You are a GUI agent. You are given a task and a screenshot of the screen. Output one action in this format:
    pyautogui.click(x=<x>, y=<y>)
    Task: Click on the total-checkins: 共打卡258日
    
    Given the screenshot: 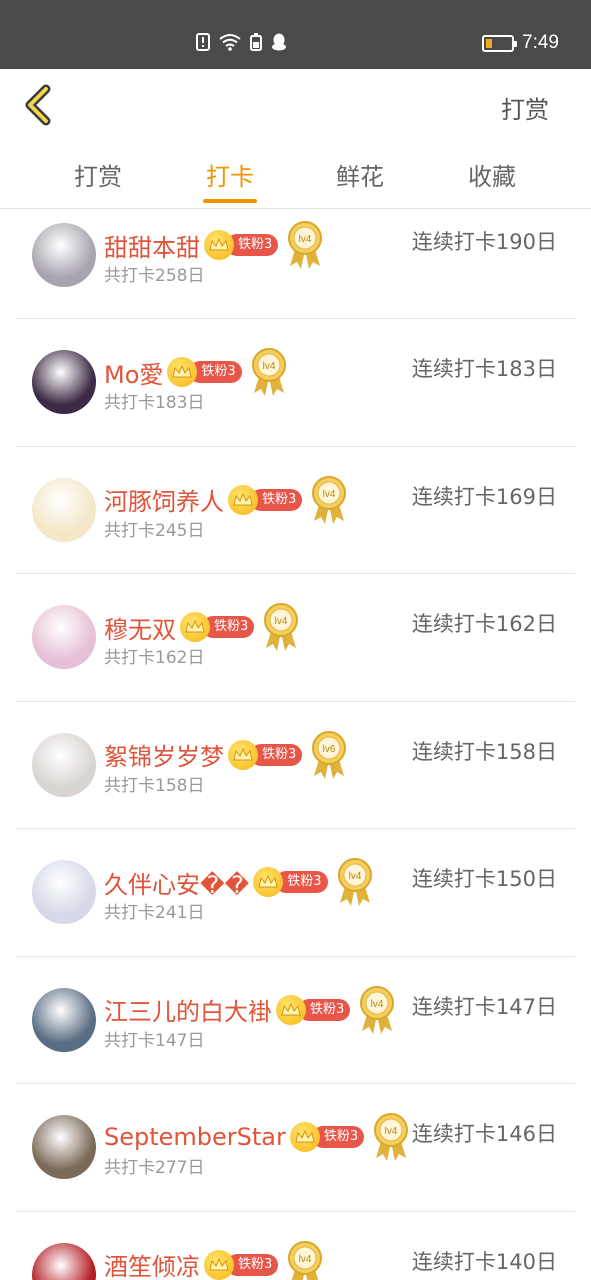 What is the action you would take?
    pyautogui.click(x=154, y=276)
    